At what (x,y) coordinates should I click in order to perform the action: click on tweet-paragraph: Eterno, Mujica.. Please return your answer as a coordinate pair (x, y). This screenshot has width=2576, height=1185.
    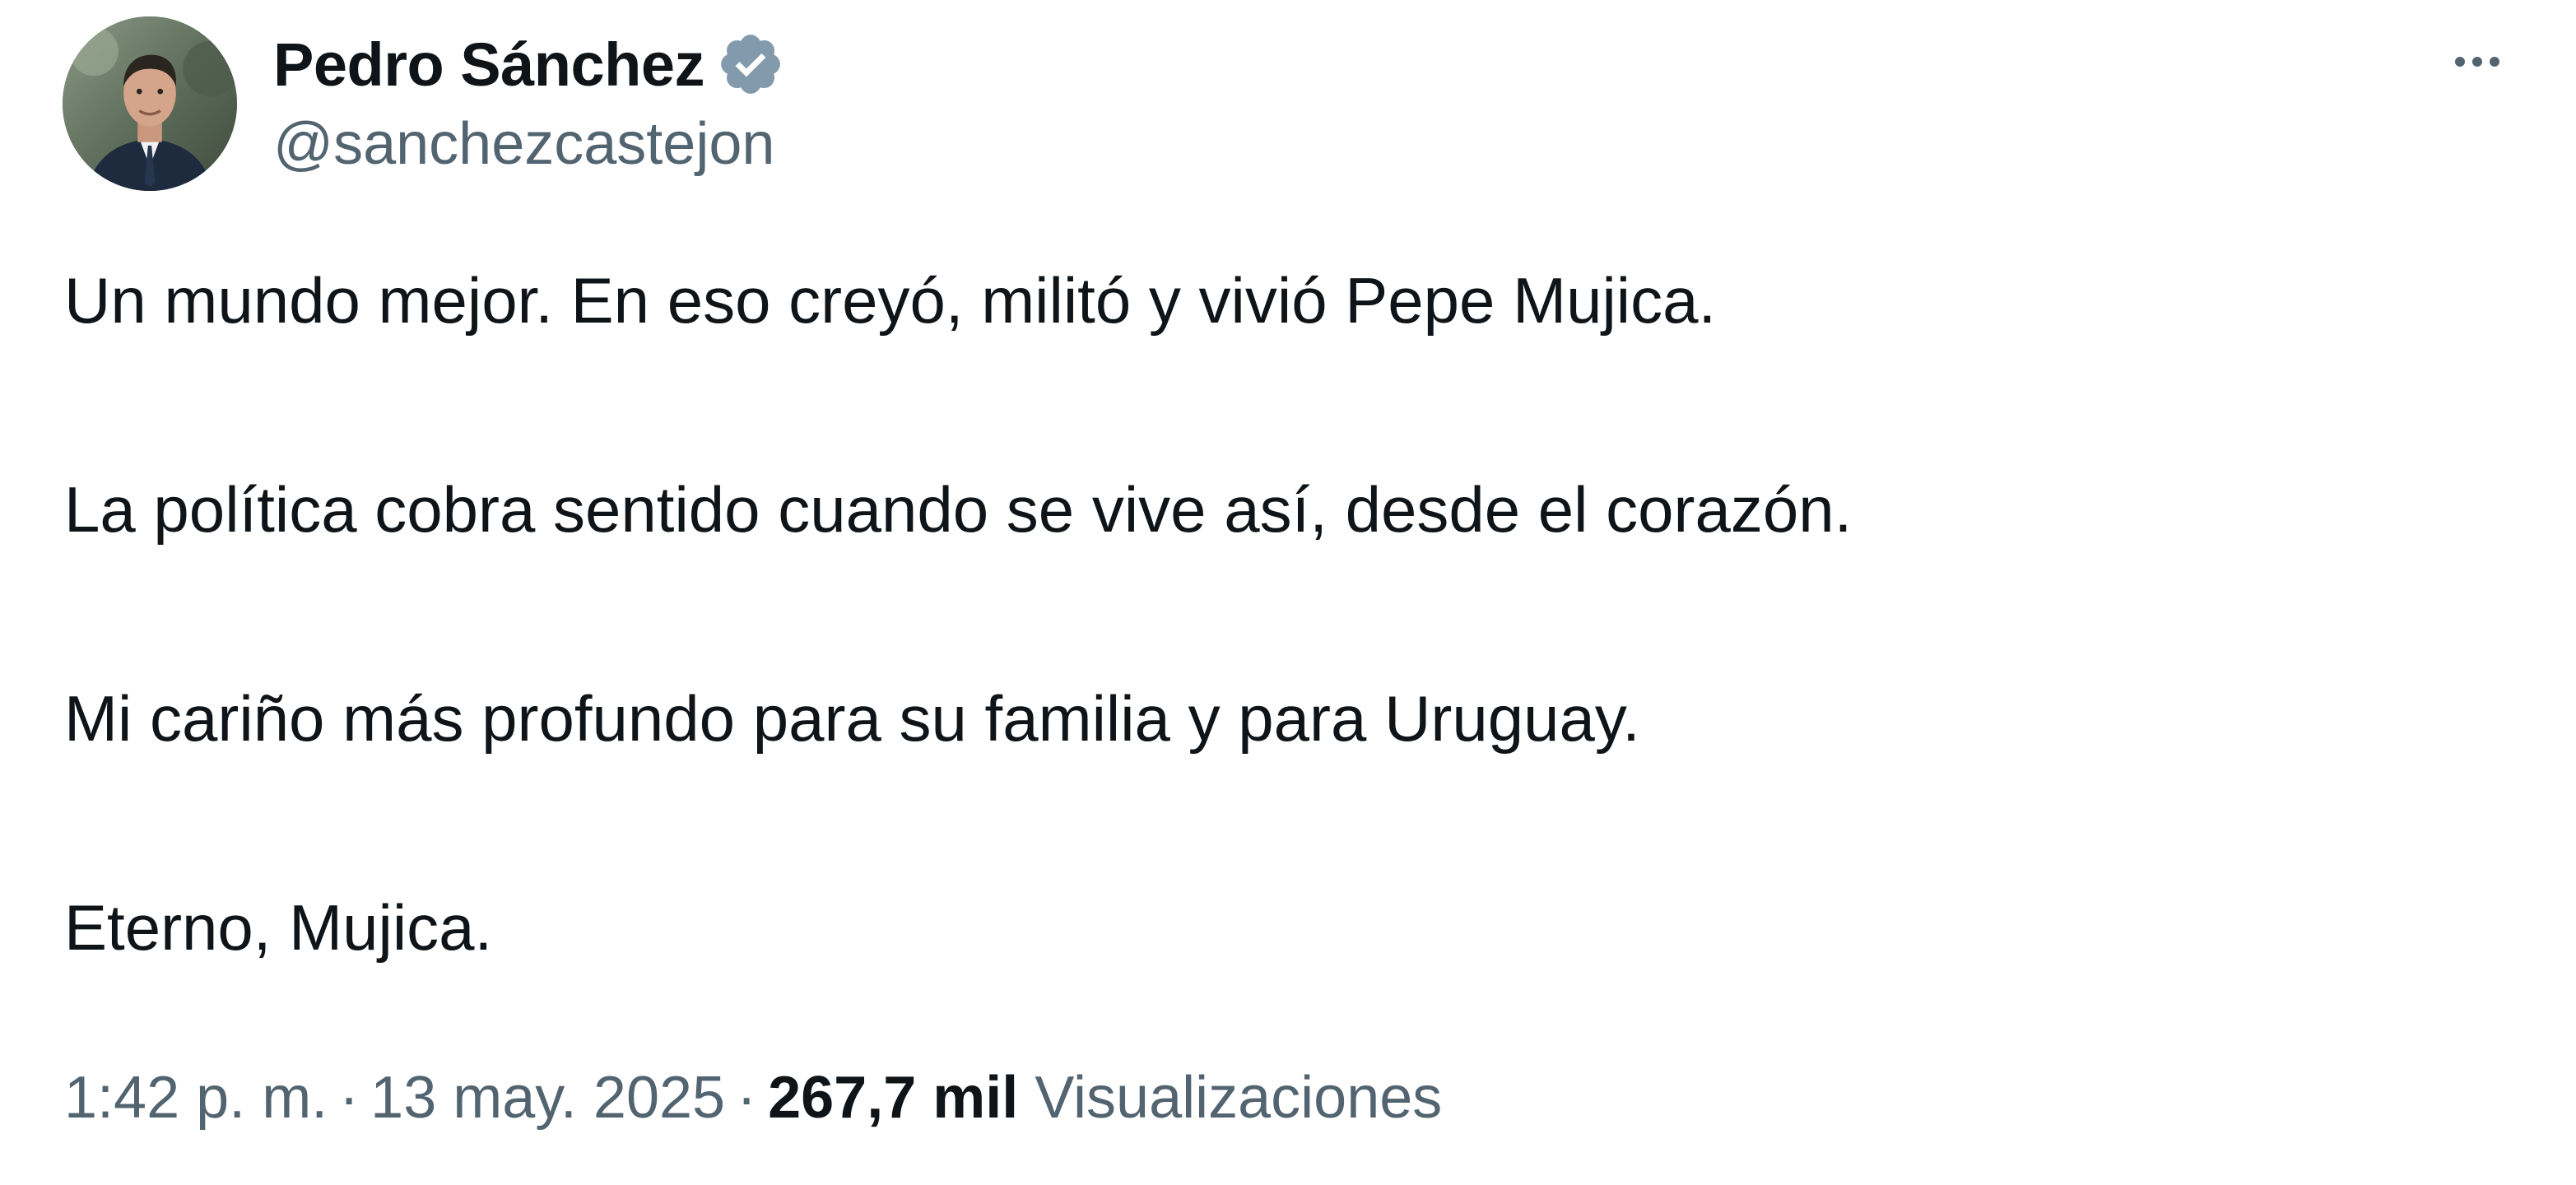
    Looking at the image, I should click on (278, 927).